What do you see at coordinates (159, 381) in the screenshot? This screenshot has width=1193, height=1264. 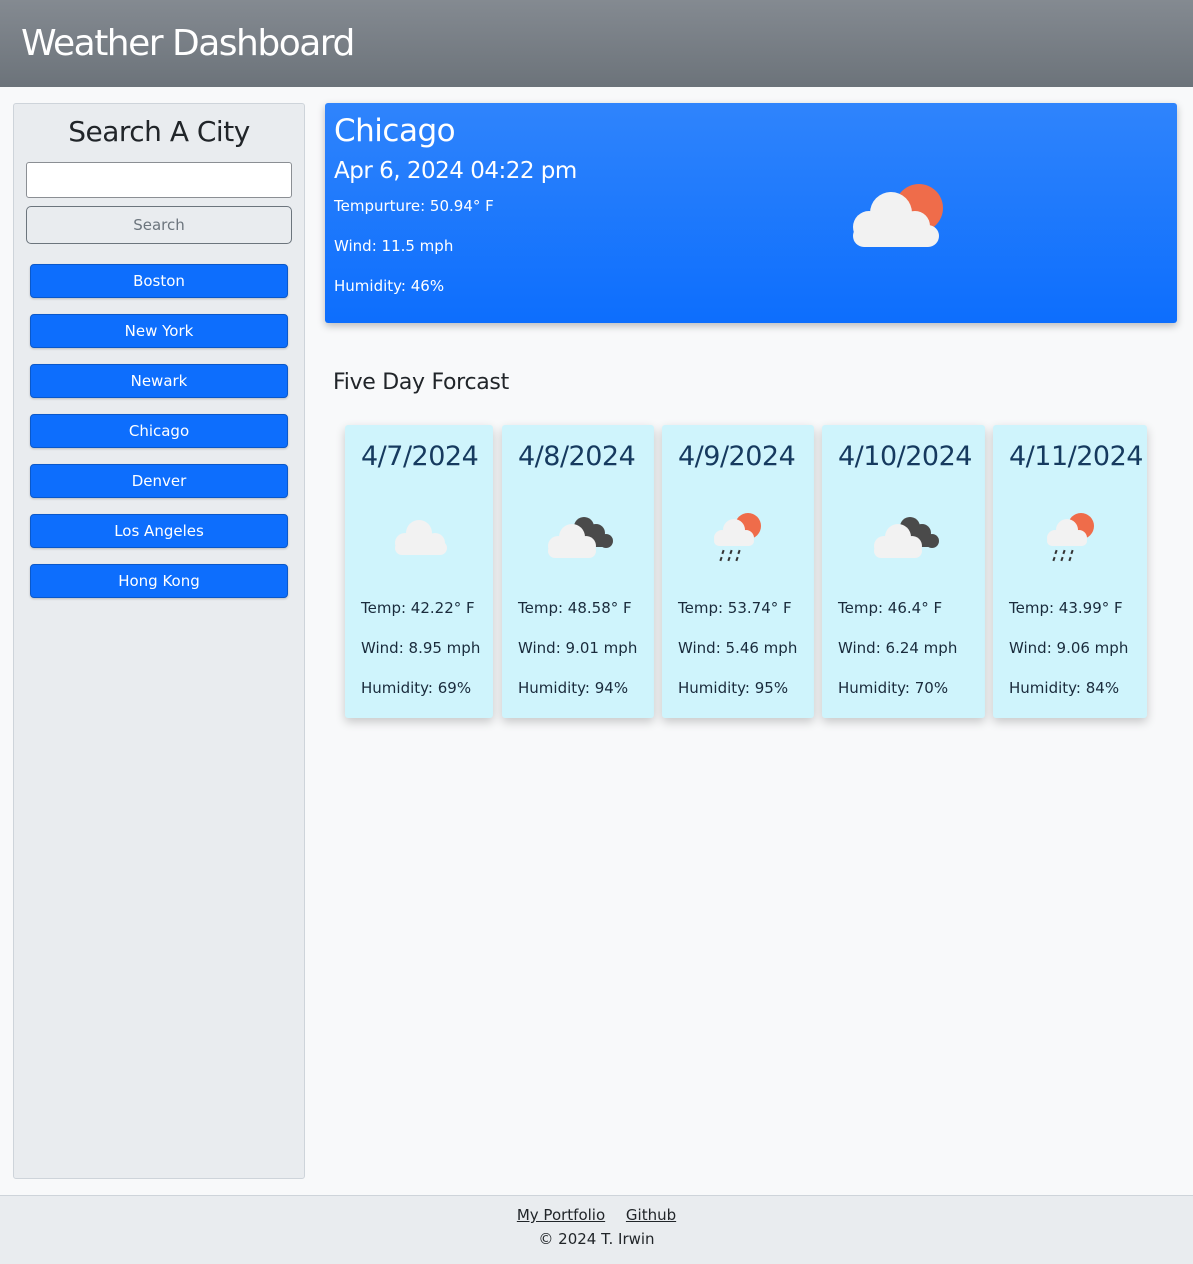 I see `history-city-button: Newark` at bounding box center [159, 381].